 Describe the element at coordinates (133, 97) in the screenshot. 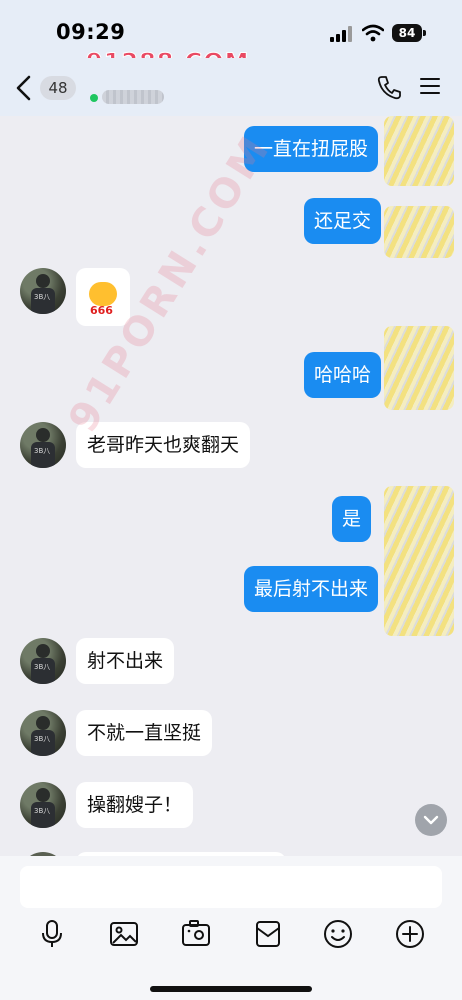

I see `blurred-status-text` at that location.